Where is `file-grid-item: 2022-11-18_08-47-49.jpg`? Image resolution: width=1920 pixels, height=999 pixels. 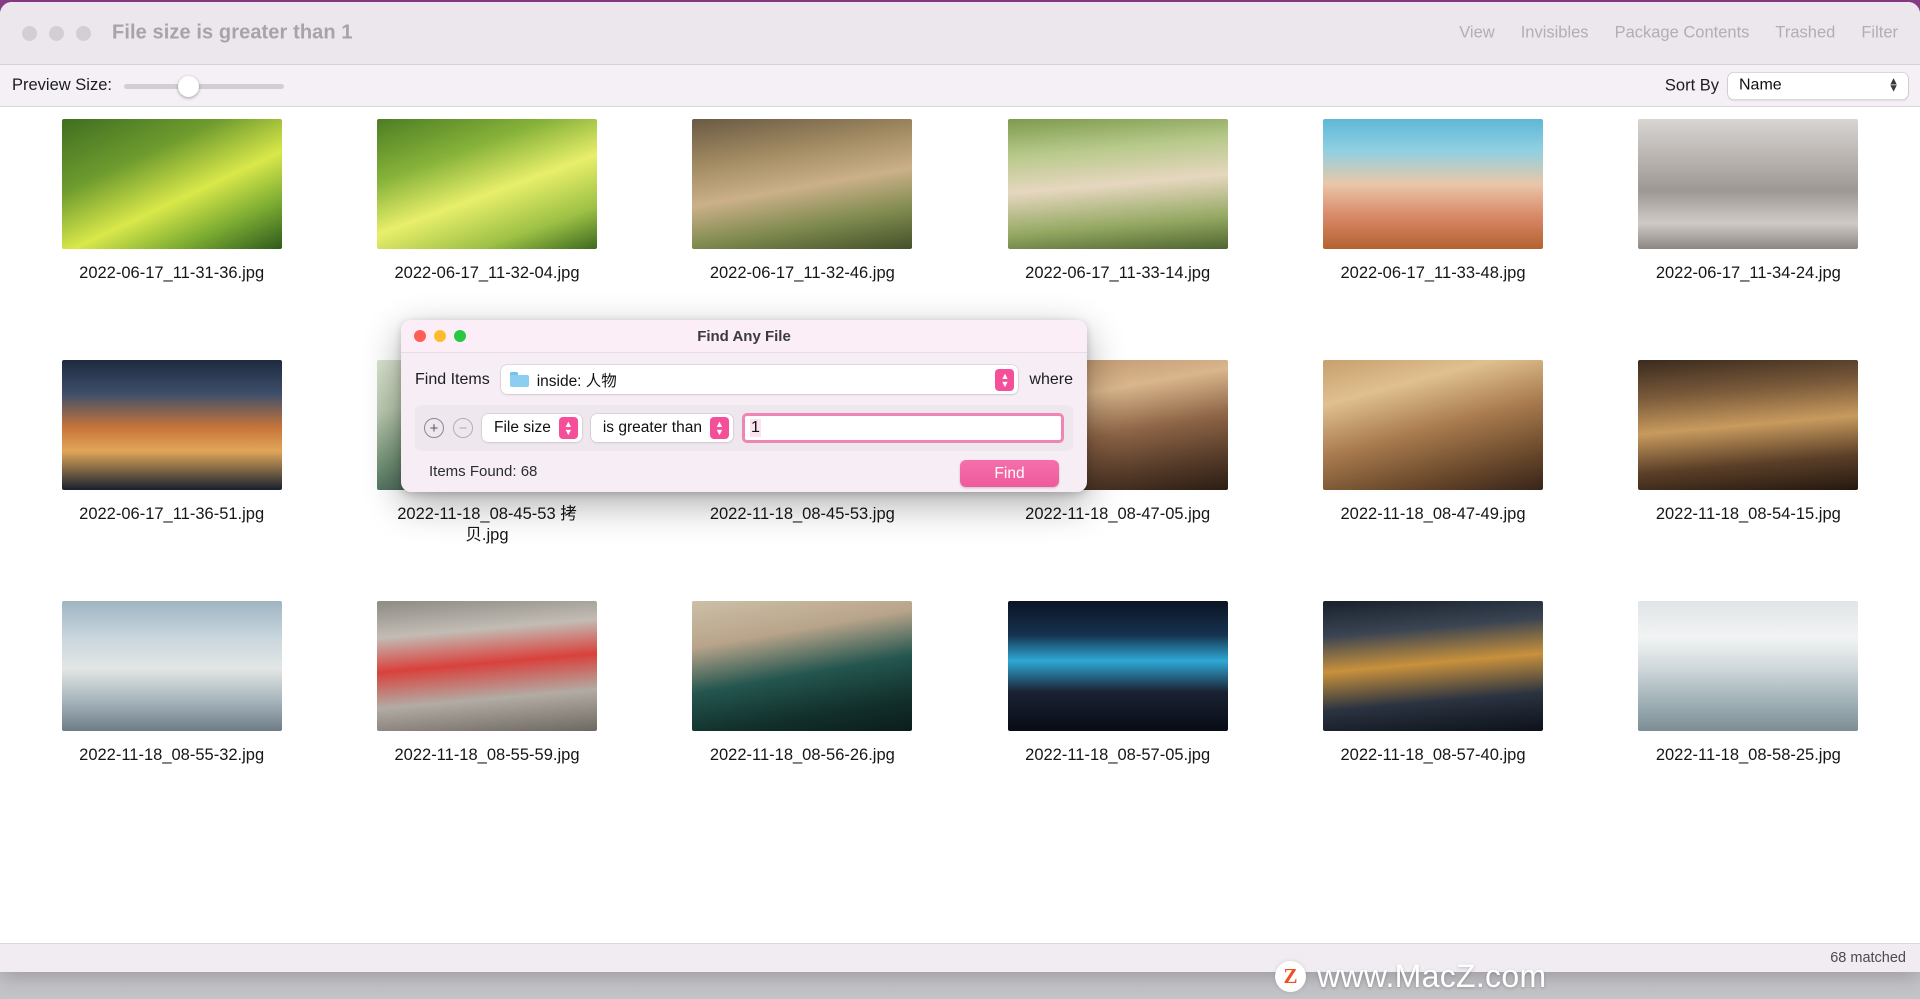 file-grid-item: 2022-11-18_08-47-49.jpg is located at coordinates (1432, 480).